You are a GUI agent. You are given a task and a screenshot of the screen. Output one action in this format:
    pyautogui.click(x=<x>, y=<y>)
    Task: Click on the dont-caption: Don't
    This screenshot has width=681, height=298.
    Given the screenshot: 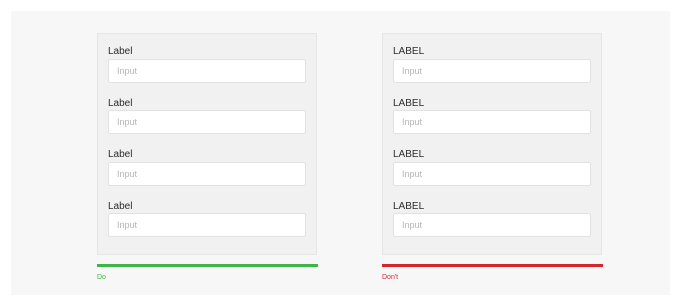 What is the action you would take?
    pyautogui.click(x=390, y=277)
    